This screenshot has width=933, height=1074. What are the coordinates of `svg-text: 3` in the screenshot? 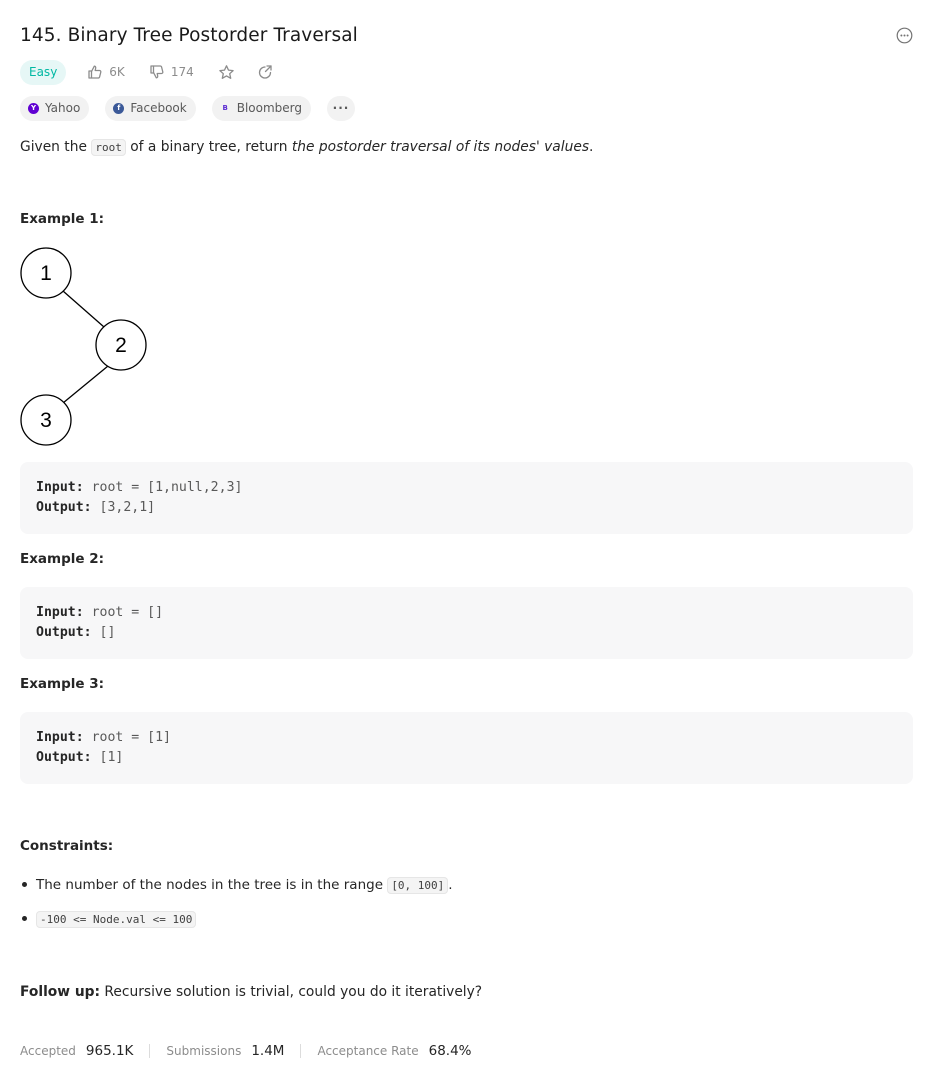 It's located at (46, 420).